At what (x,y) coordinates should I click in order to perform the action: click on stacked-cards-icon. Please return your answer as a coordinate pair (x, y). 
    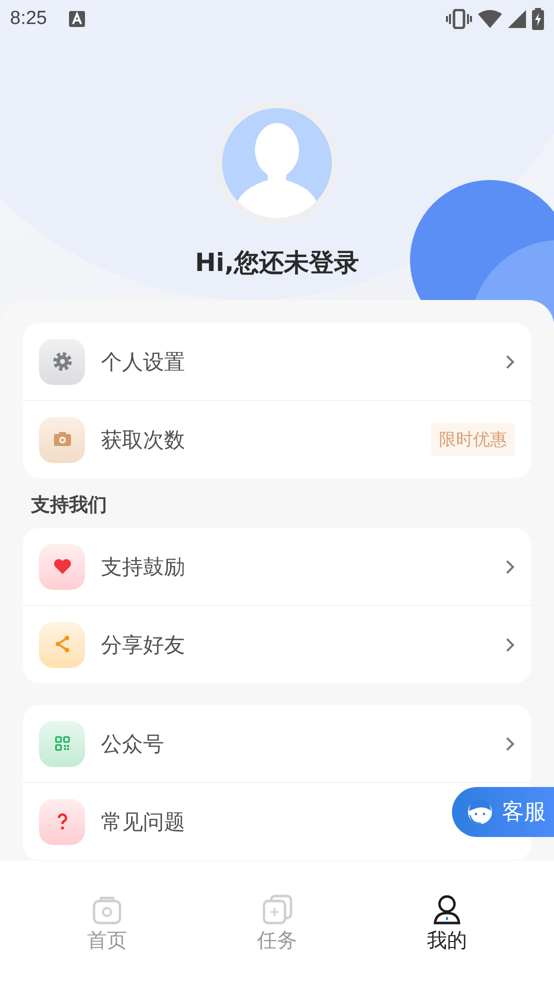
    Looking at the image, I should click on (277, 909).